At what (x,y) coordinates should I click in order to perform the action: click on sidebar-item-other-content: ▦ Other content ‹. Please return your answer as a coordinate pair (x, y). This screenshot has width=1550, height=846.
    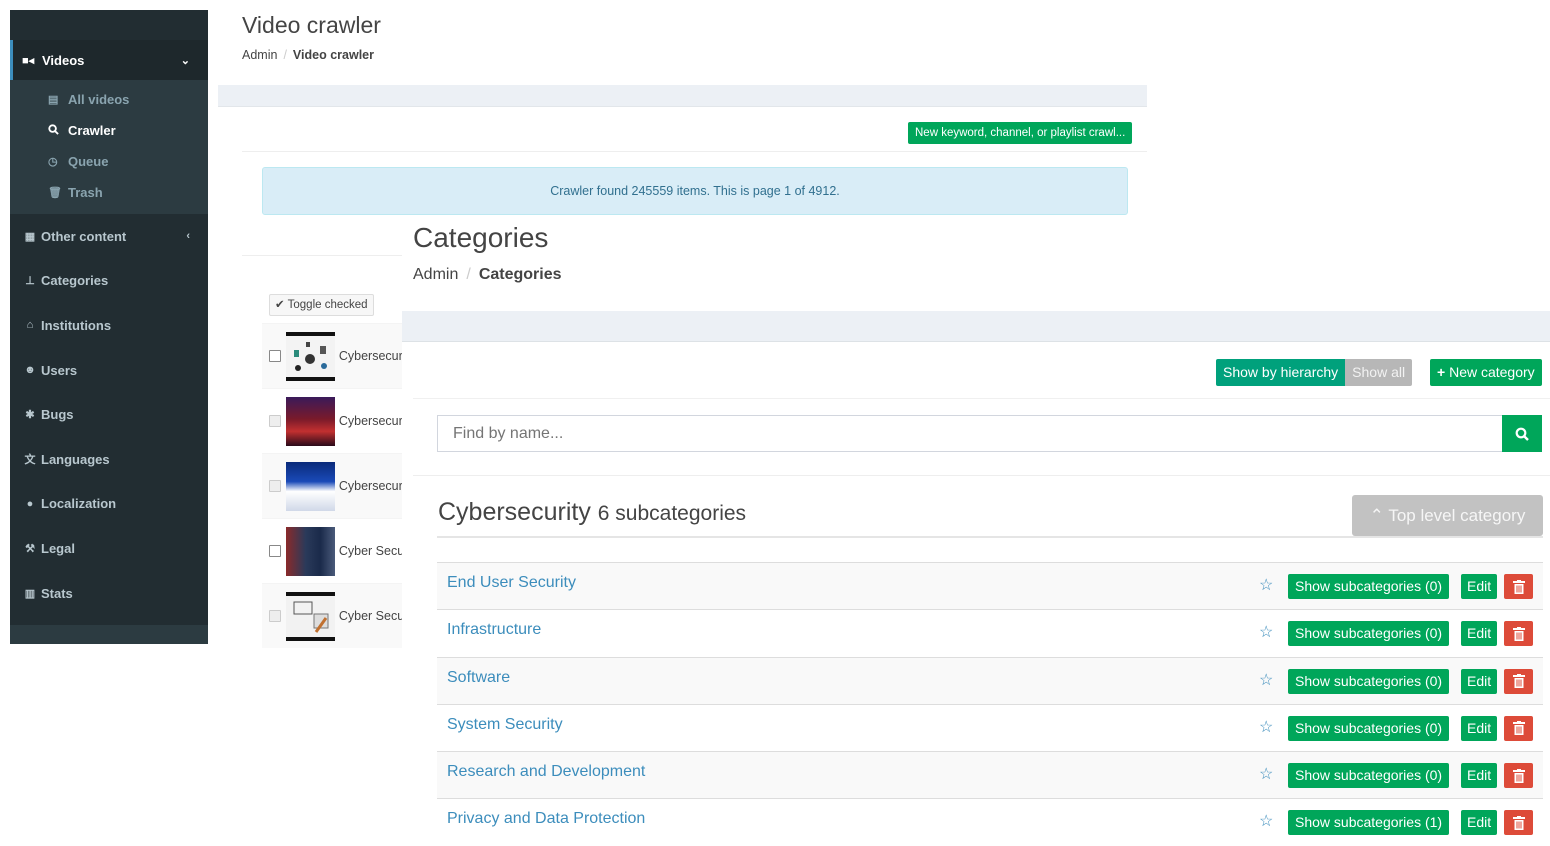
    Looking at the image, I should click on (109, 236).